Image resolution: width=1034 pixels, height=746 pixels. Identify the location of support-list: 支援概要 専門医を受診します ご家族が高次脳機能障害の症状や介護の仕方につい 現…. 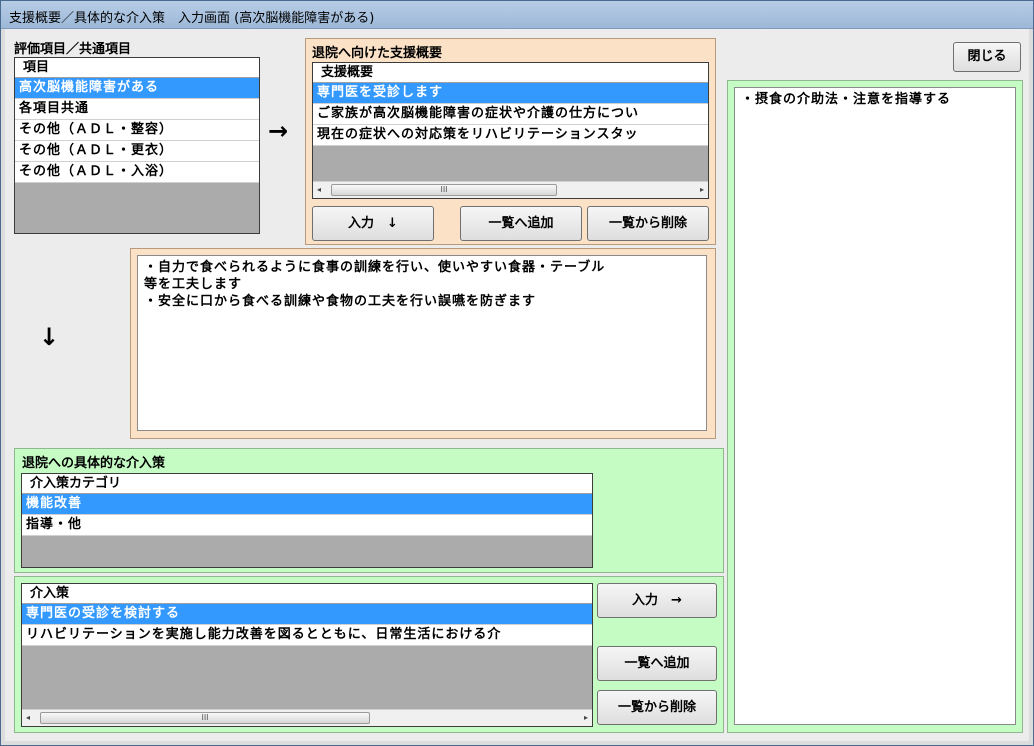
(510, 130).